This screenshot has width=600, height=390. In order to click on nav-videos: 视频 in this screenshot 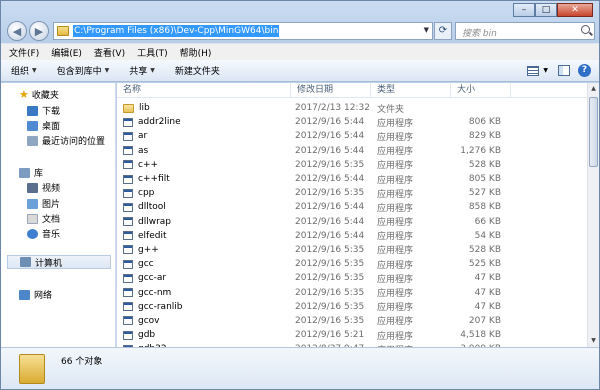, I will do `click(43, 187)`.